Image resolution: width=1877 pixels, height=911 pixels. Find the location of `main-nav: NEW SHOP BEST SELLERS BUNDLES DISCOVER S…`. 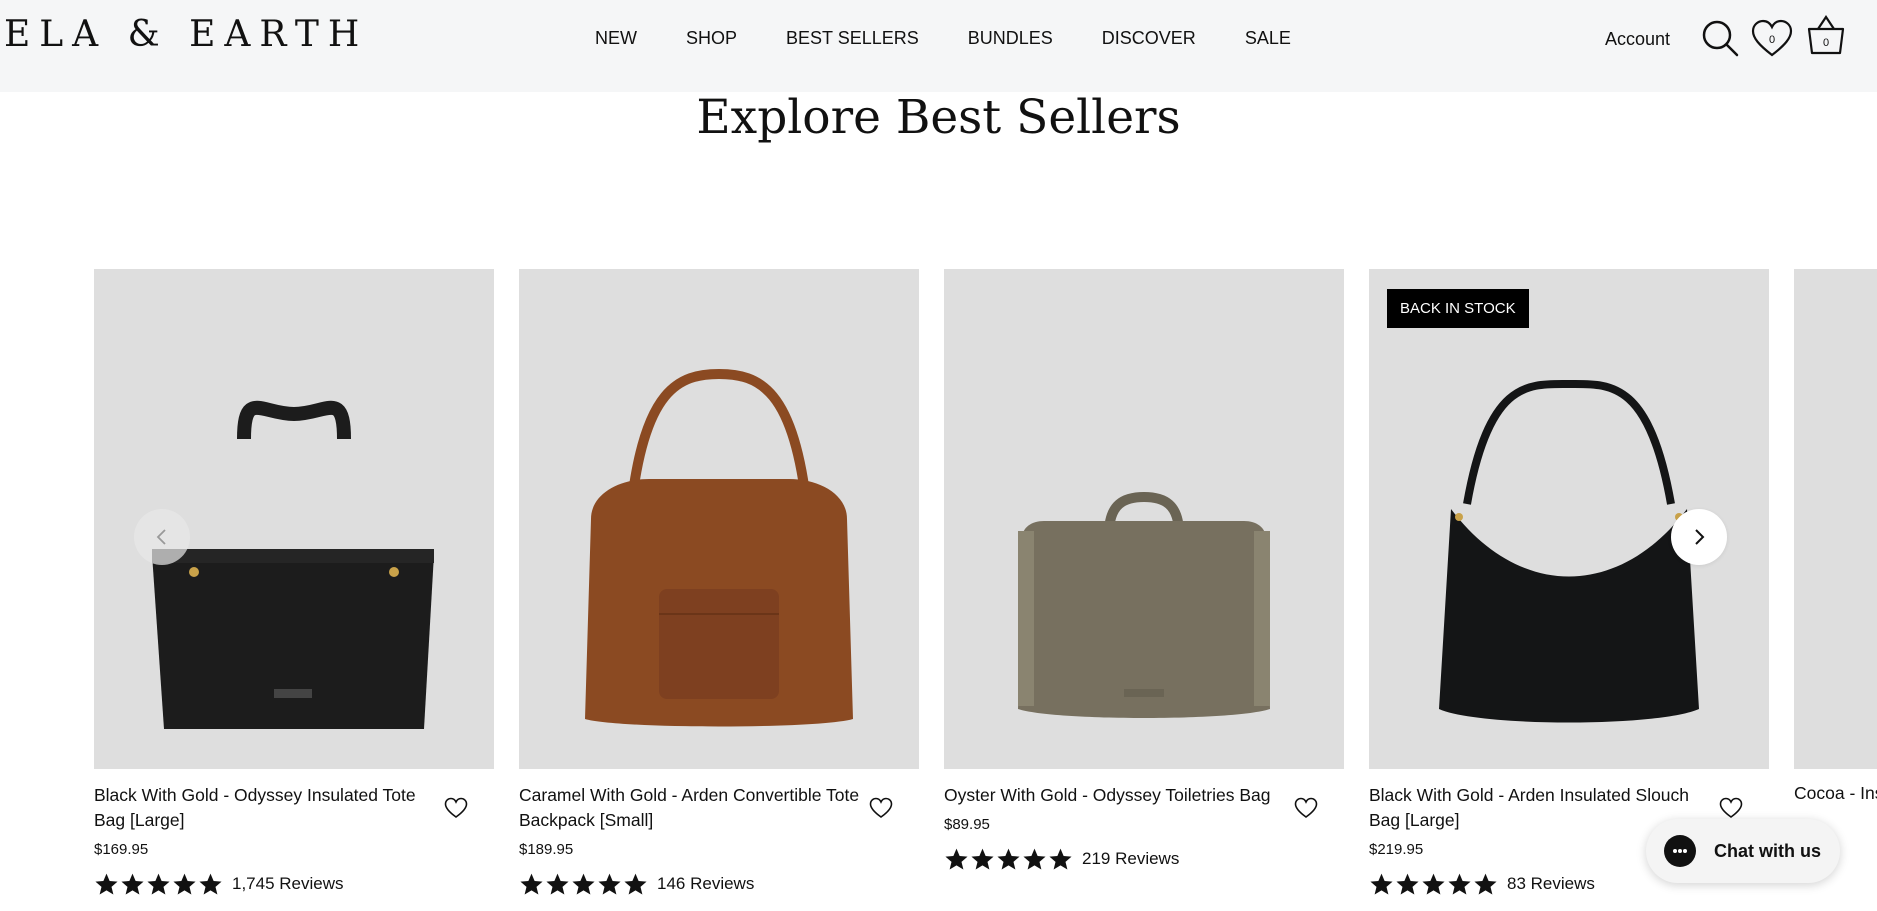

main-nav: NEW SHOP BEST SELLERS BUNDLES DISCOVER S… is located at coordinates (967, 38).